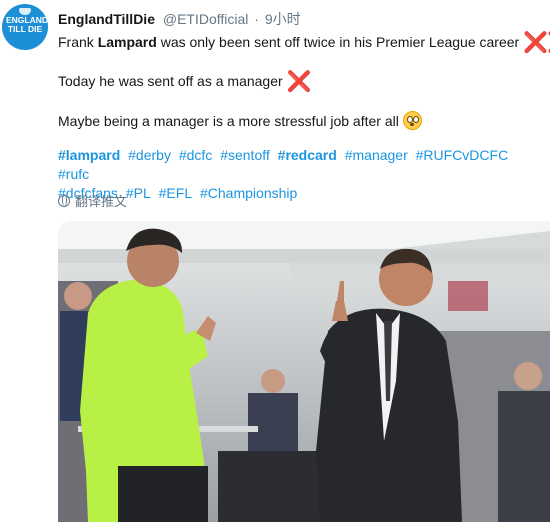  What do you see at coordinates (185, 82) in the screenshot?
I see `tweet-line-2: Today he was sent off as a manager ❌` at bounding box center [185, 82].